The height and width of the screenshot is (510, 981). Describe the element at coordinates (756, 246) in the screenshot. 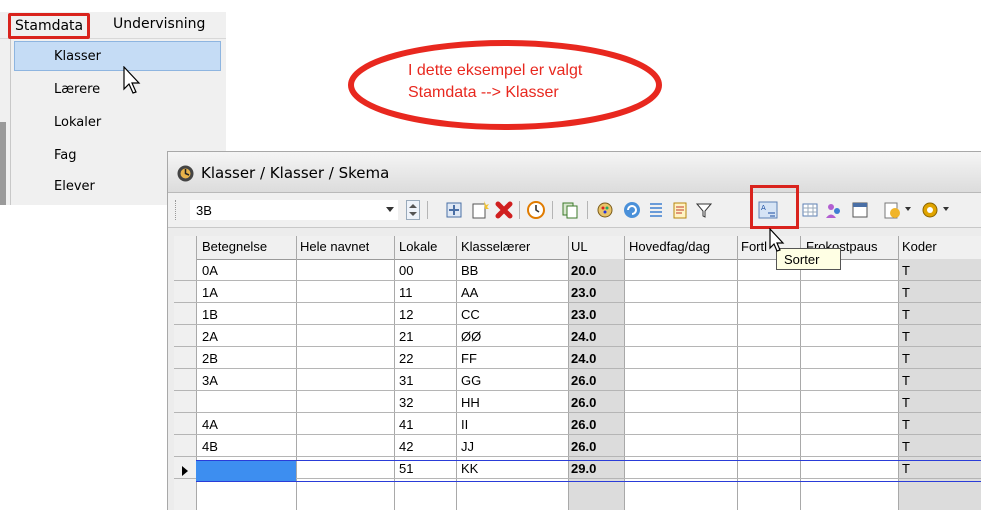

I see `column-fortl: Fortl` at that location.